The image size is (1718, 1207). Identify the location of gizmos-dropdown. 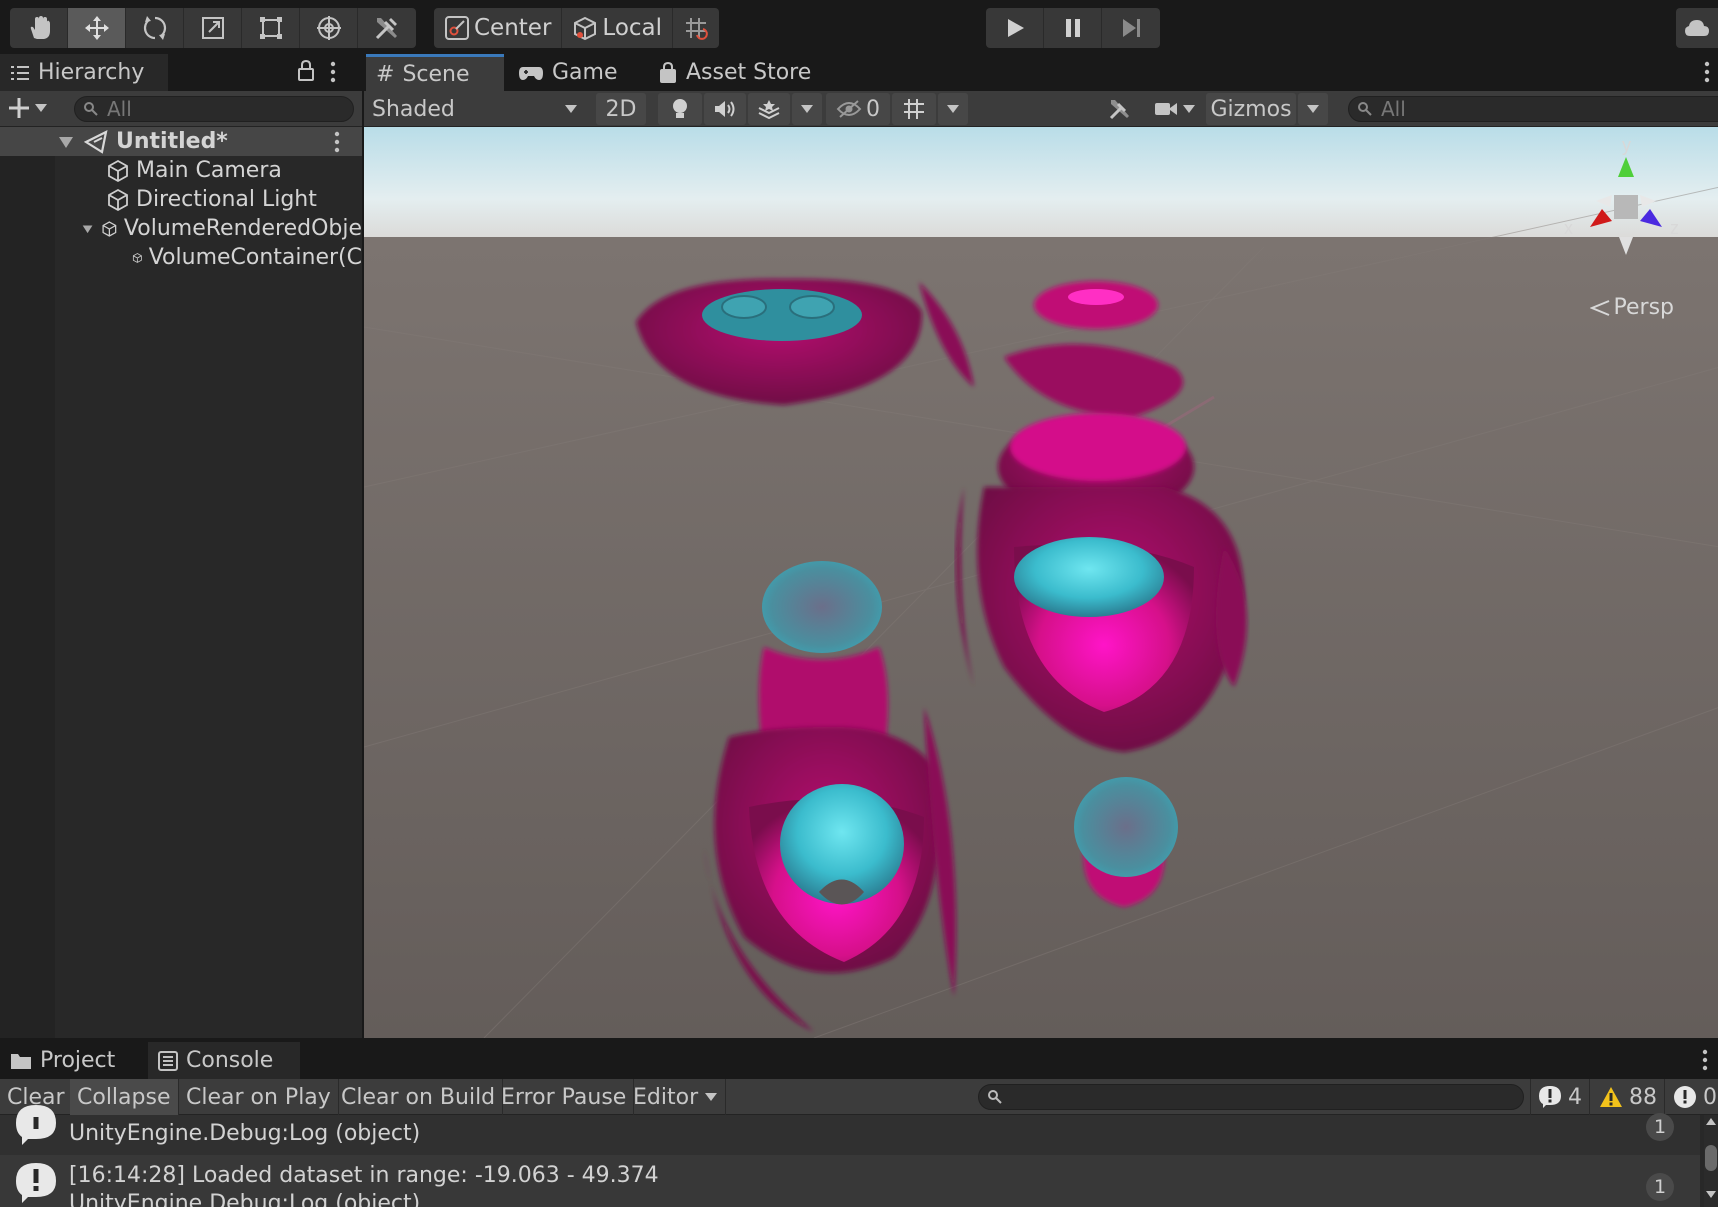
(1313, 109).